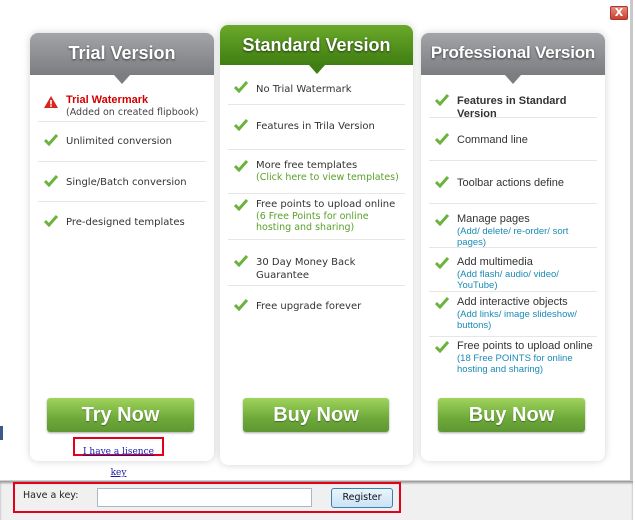  What do you see at coordinates (122, 53) in the screenshot?
I see `plan-title: Trial Version` at bounding box center [122, 53].